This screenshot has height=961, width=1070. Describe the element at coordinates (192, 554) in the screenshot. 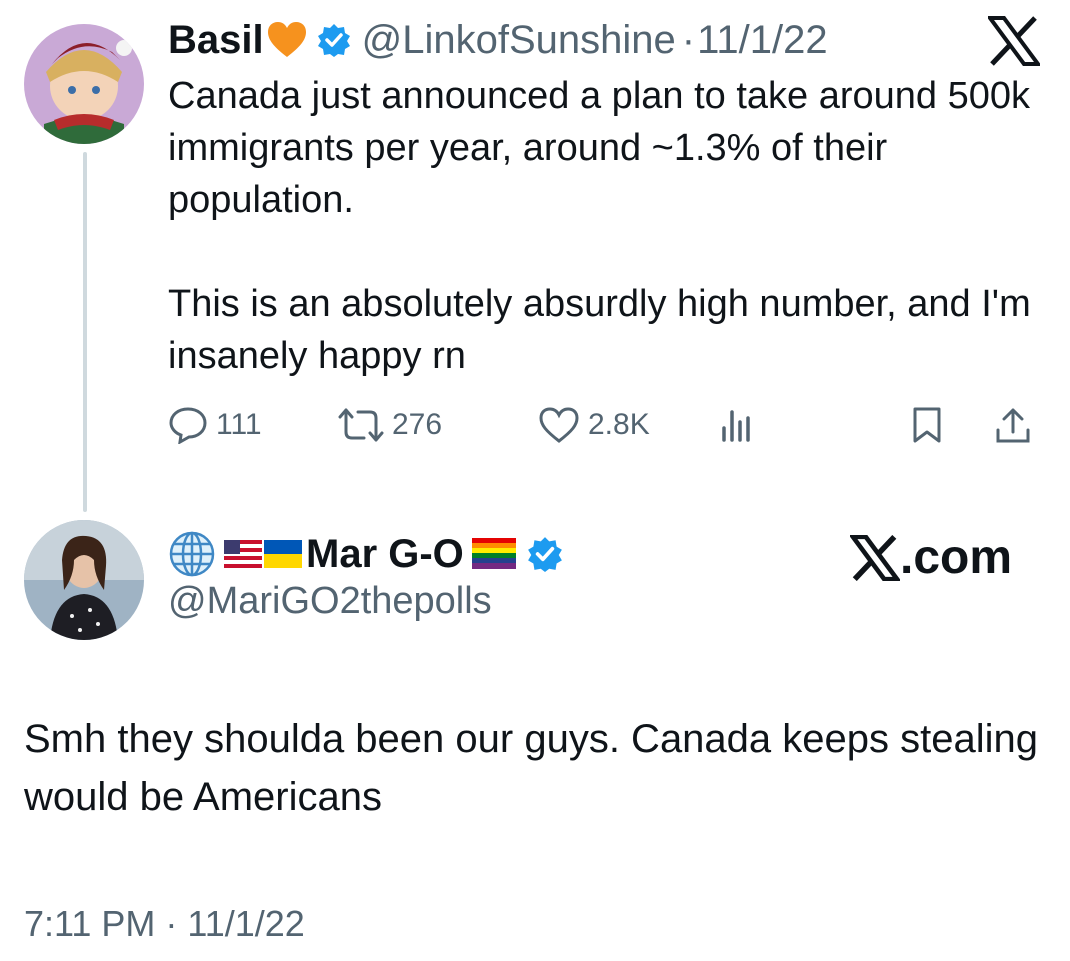

I see `globe-icon` at that location.